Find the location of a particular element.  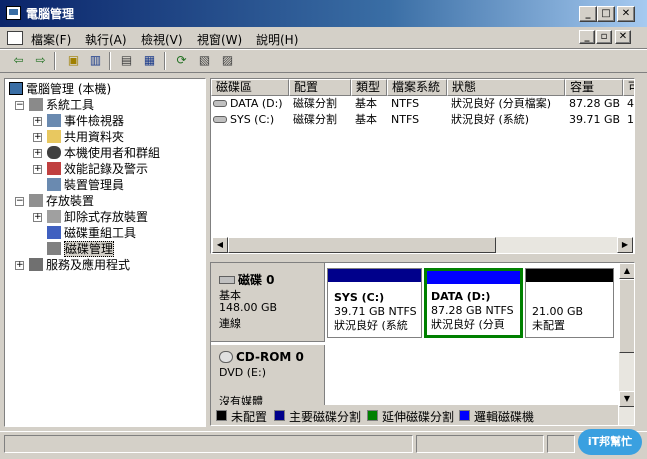

column-header-layout: 配置 is located at coordinates (320, 87).